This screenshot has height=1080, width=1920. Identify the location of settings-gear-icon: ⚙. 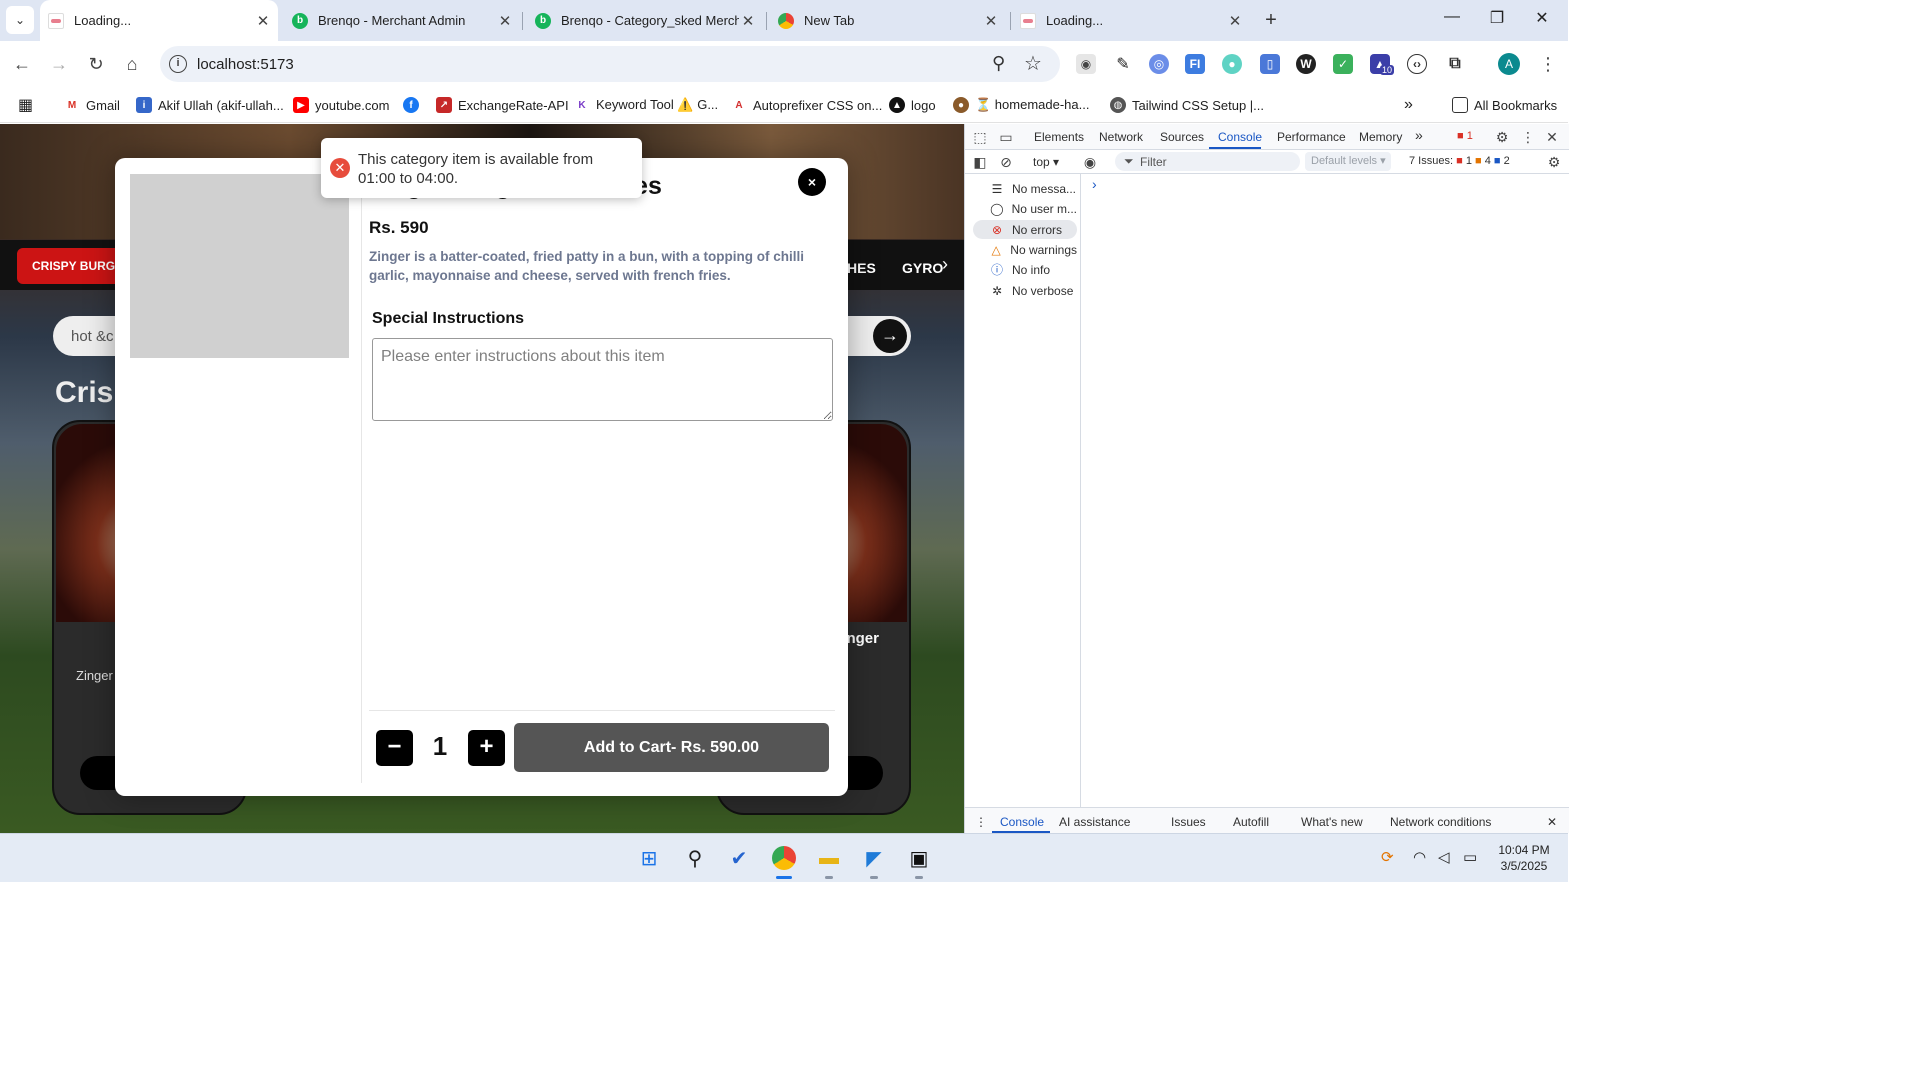
(1502, 137).